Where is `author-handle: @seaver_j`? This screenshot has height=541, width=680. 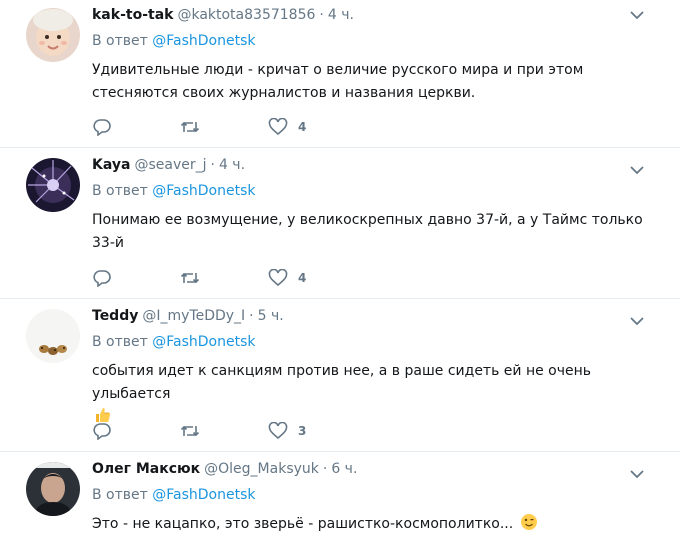
author-handle: @seaver_j is located at coordinates (170, 165).